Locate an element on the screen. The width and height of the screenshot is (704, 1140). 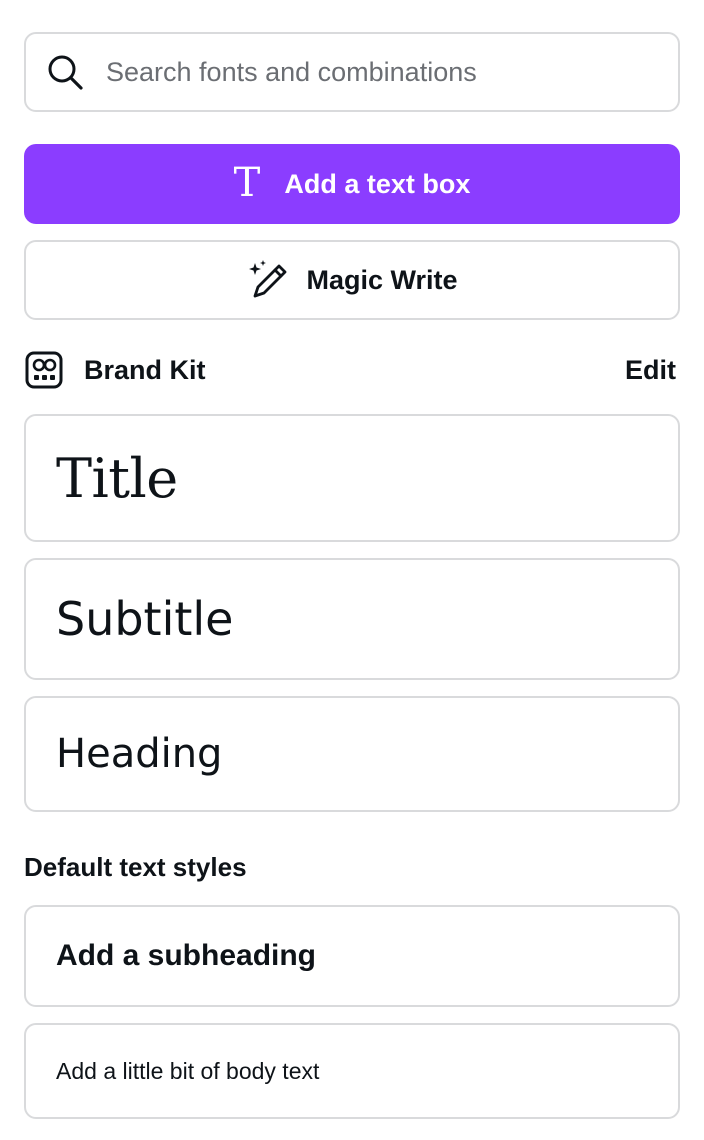
add-subheading-style: Add a subheading is located at coordinates (352, 956).